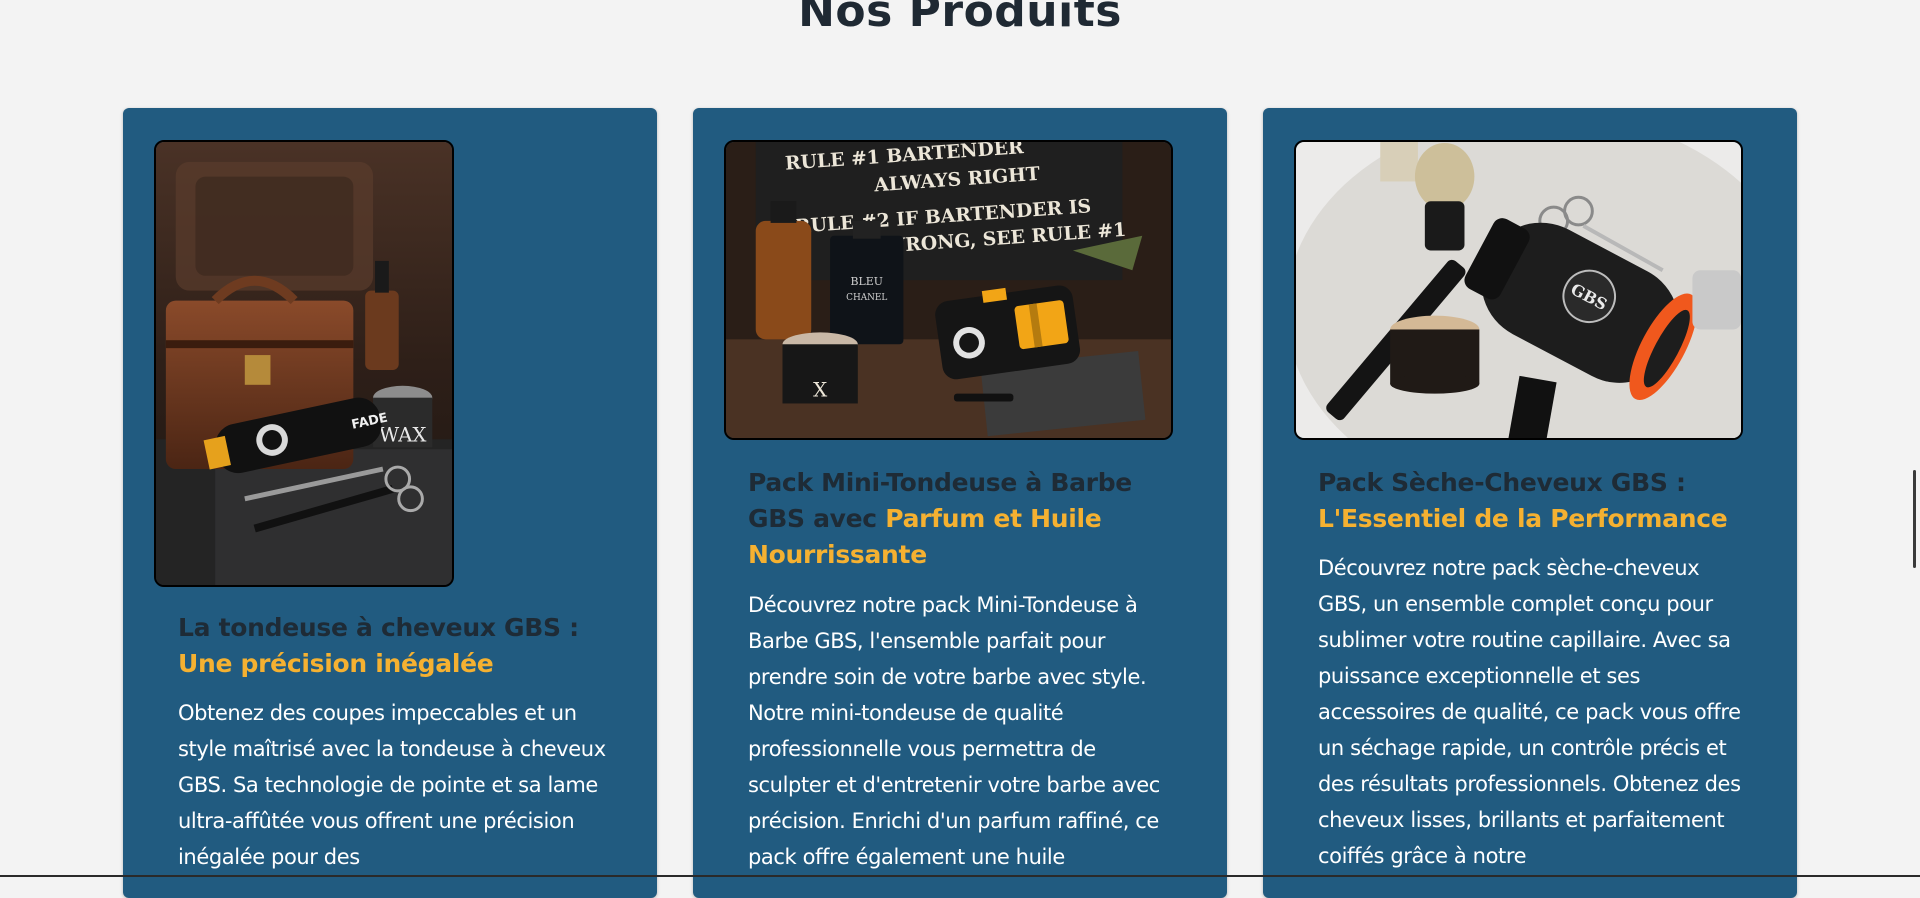 This screenshot has height=898, width=1920. I want to click on product-title-accent: L'Essentiel de la Performance, so click(1523, 518).